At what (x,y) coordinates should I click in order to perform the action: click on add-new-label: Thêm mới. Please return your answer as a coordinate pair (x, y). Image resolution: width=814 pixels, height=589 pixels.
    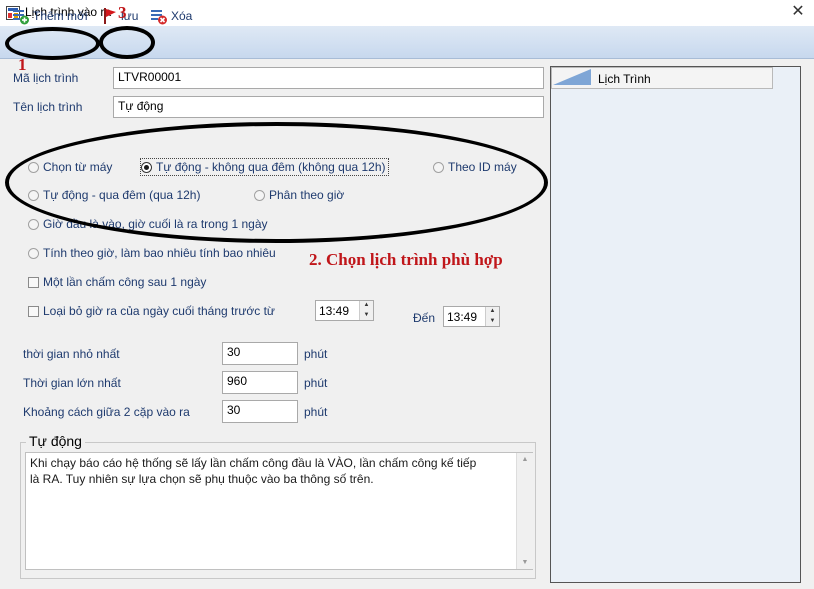
    Looking at the image, I should click on (60, 16).